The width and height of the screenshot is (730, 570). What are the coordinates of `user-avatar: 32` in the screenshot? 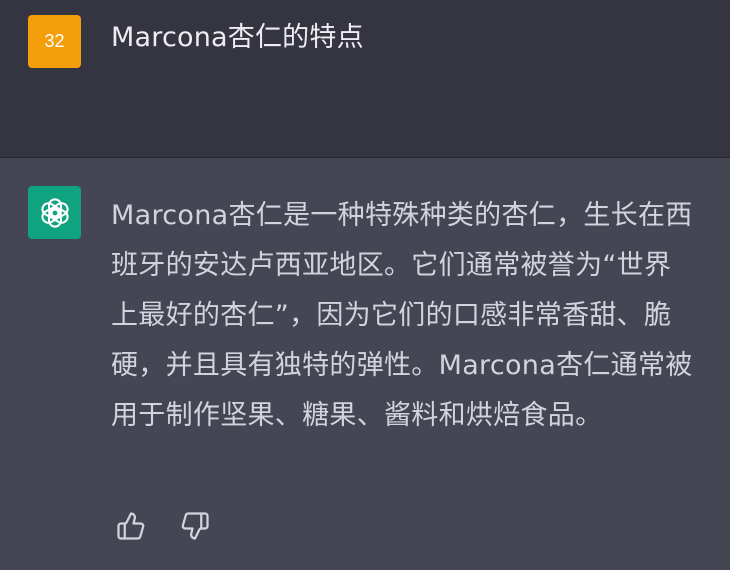 It's located at (54, 41).